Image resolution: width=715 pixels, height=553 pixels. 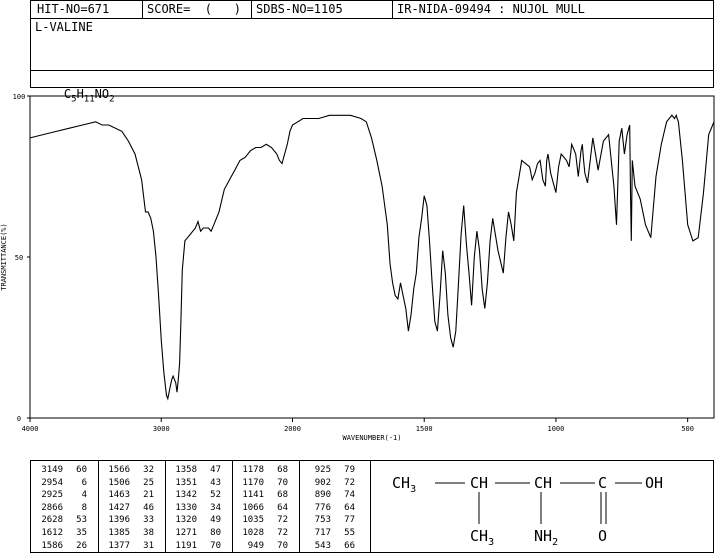 What do you see at coordinates (215, 495) in the screenshot?
I see `peak-transmittance: 52` at bounding box center [215, 495].